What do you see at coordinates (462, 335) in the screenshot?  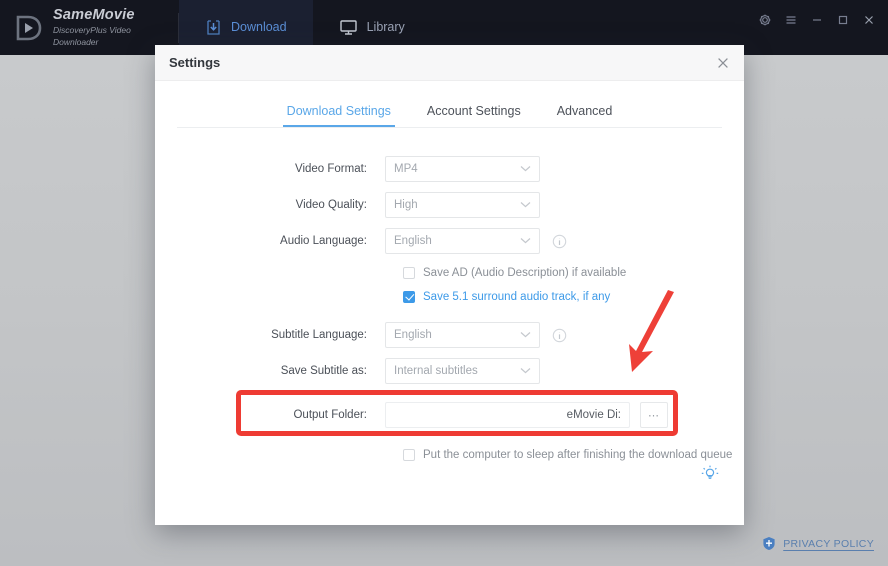 I see `subtitle-language-select: English` at bounding box center [462, 335].